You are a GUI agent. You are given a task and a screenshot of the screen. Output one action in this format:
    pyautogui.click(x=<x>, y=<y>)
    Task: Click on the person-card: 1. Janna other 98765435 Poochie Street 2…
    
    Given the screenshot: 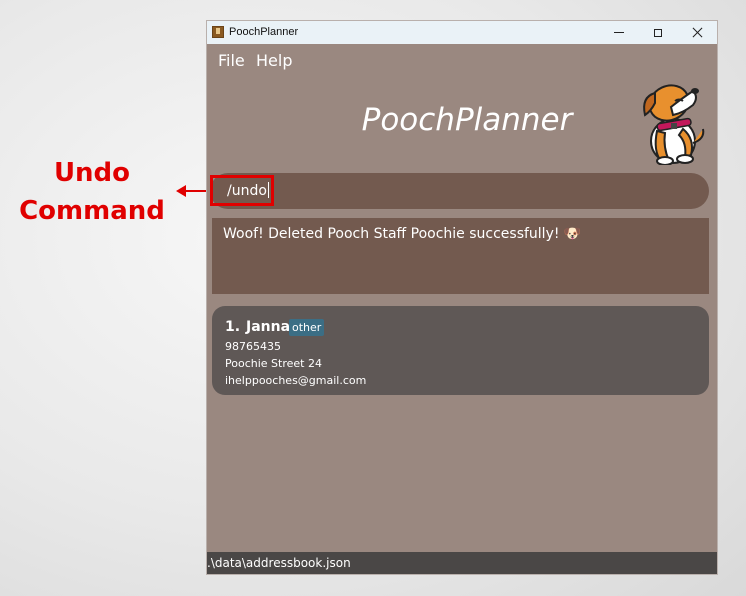 What is the action you would take?
    pyautogui.click(x=460, y=350)
    